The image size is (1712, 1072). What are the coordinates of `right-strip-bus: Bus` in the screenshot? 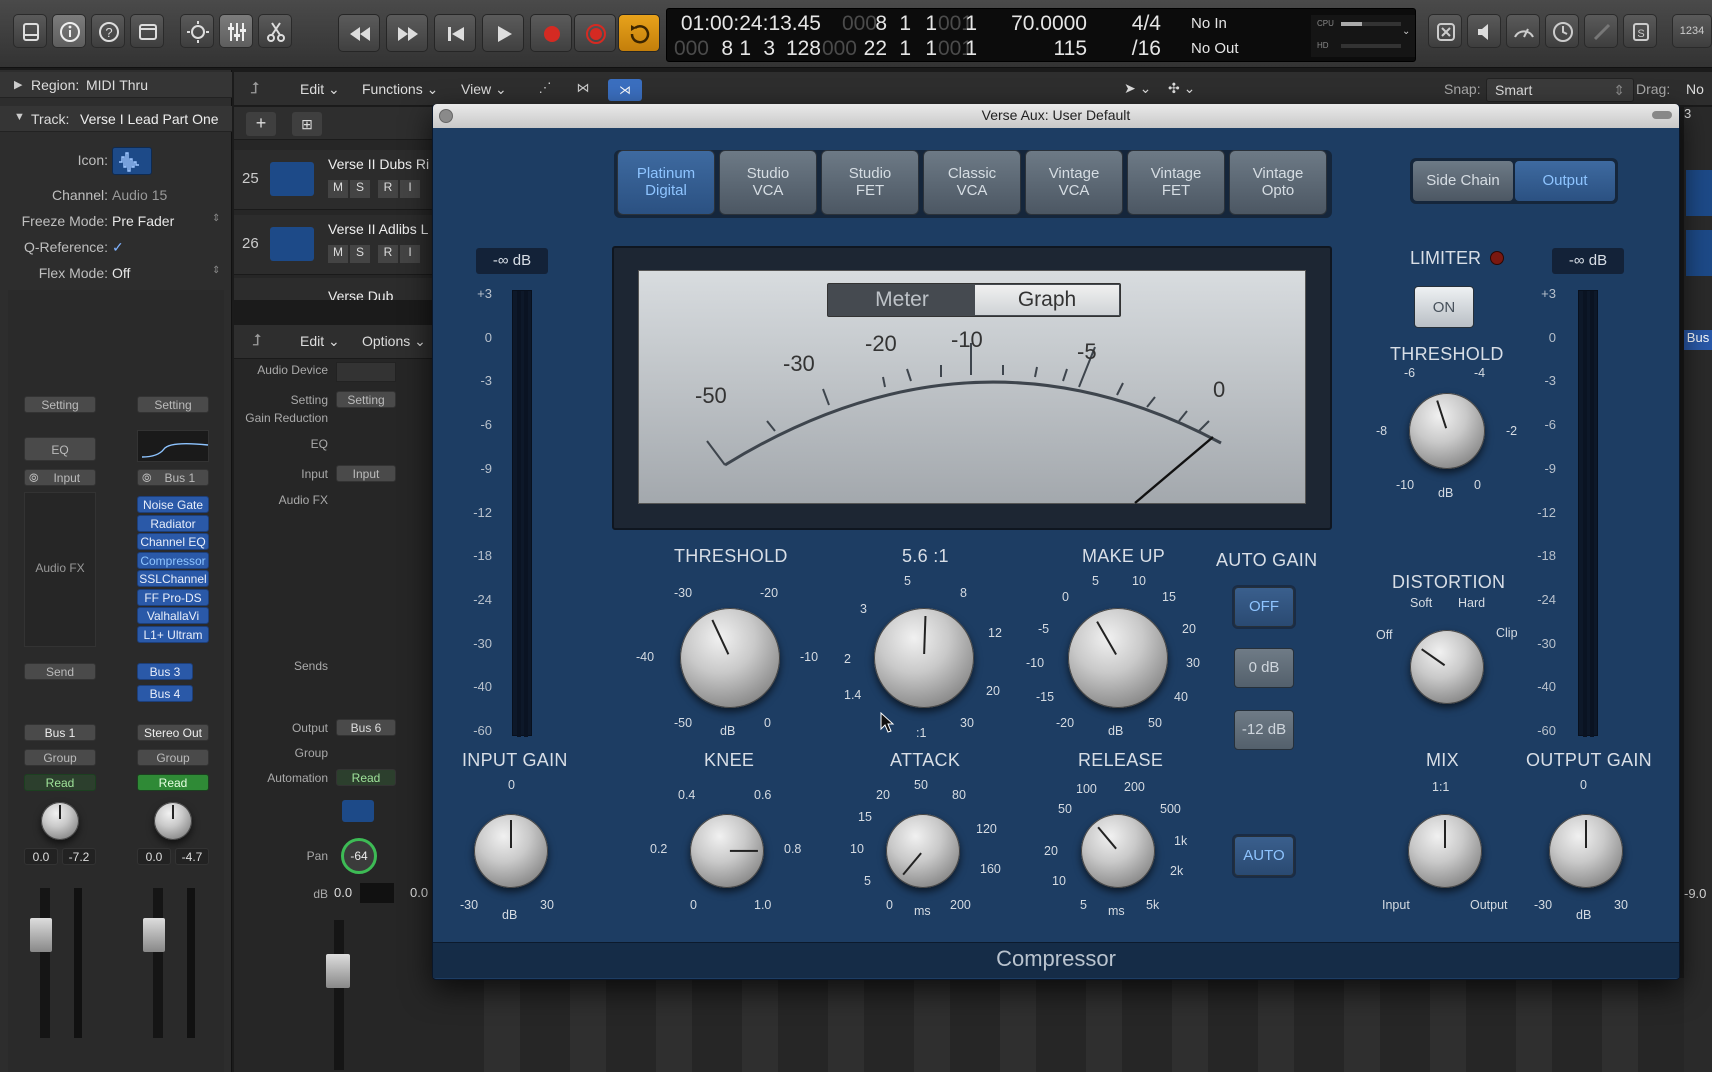 It's located at (1698, 340).